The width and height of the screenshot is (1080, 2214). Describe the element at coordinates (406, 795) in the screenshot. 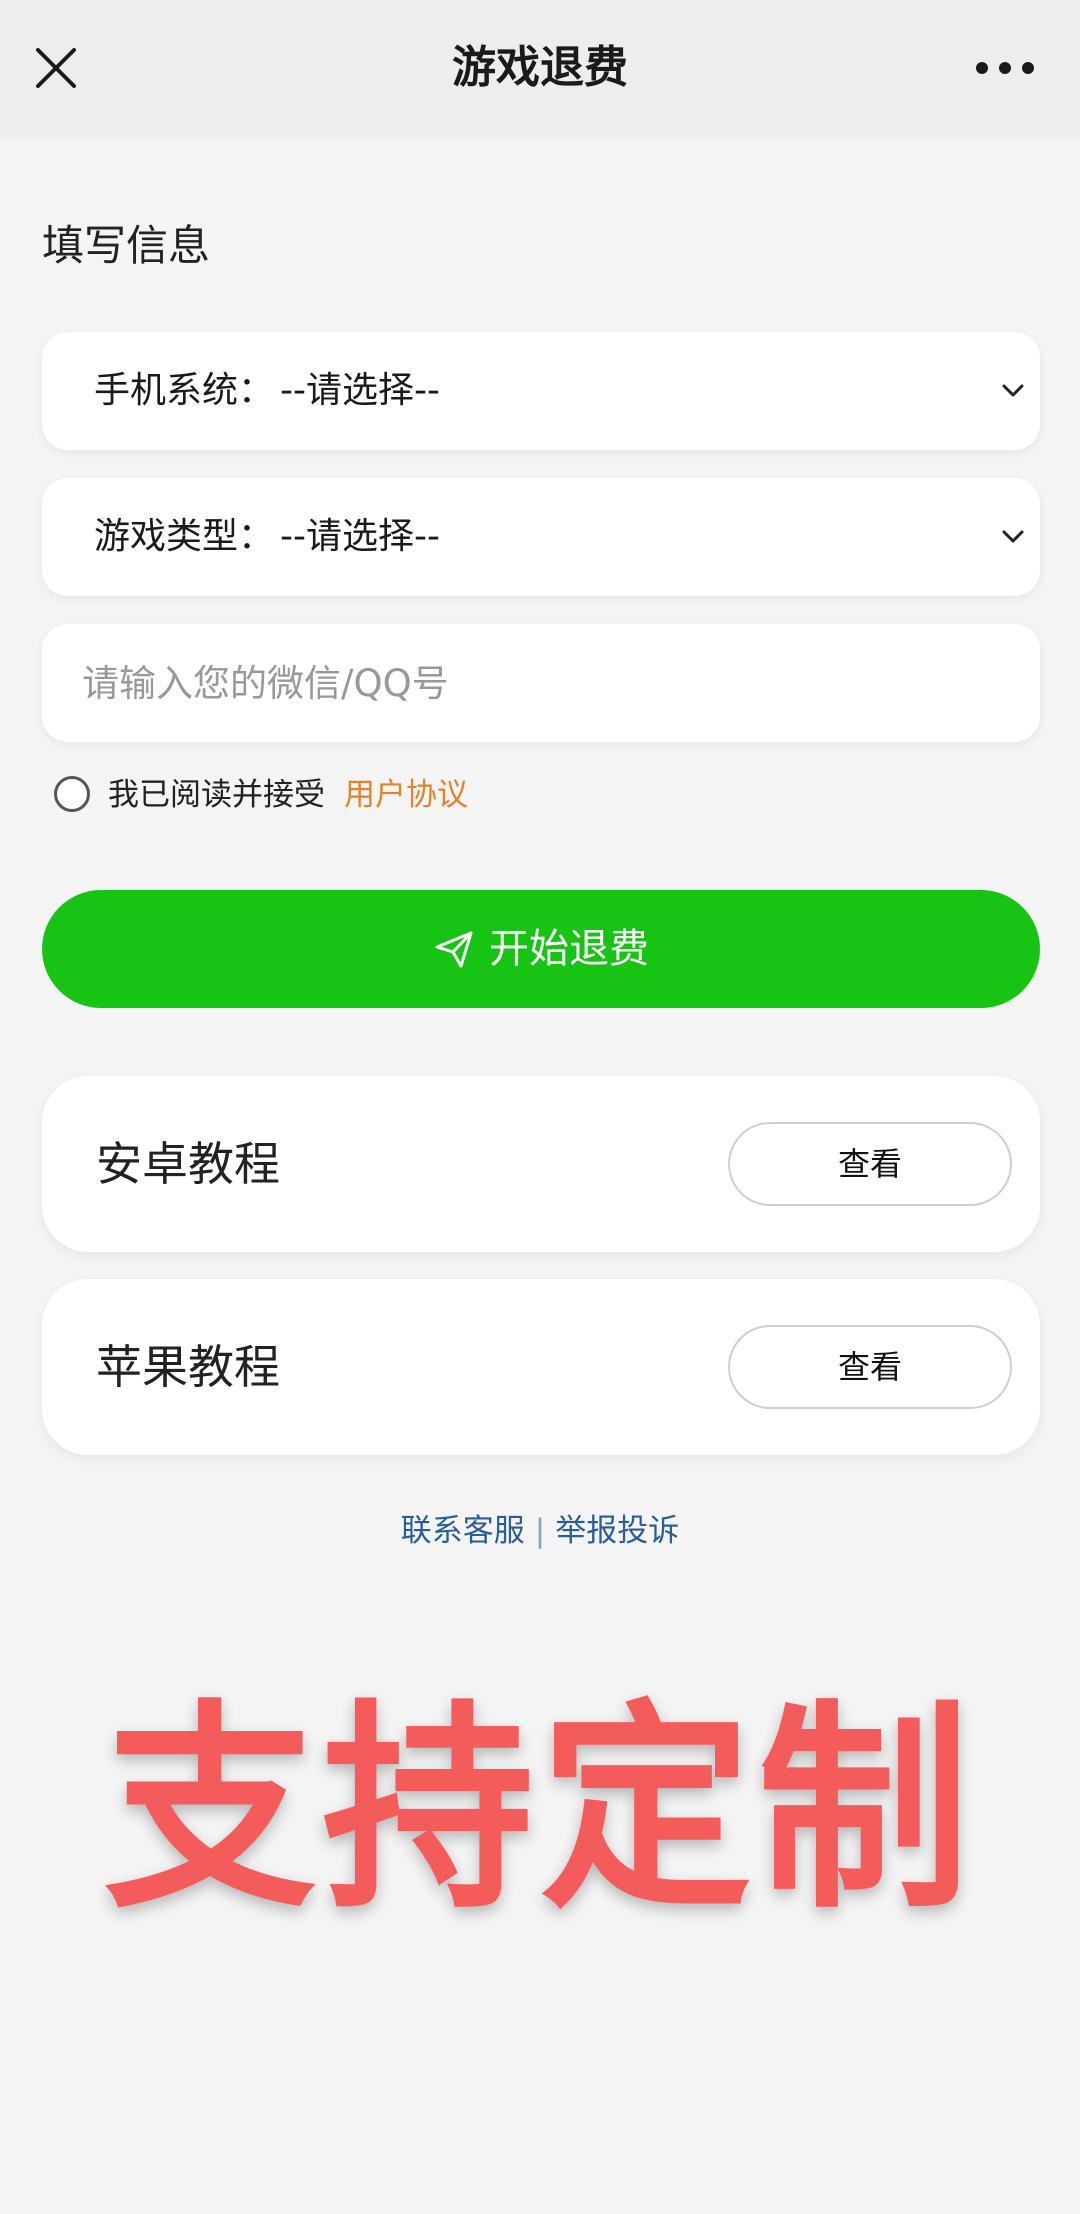

I see `user-agreement-link: 用户协议` at that location.